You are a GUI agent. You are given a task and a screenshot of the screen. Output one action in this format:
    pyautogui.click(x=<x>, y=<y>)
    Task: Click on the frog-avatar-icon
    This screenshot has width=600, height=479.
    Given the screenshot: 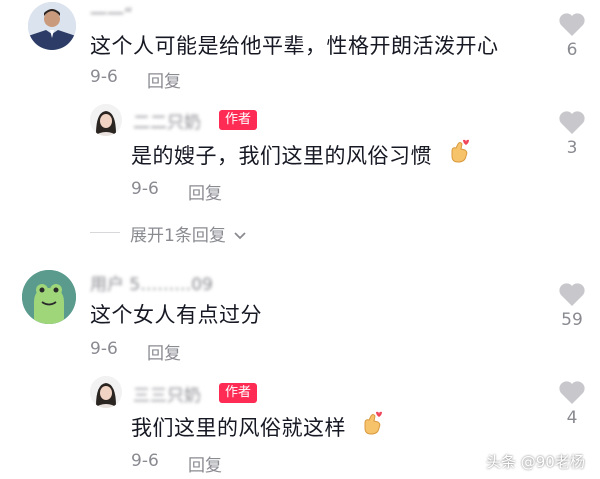 What is the action you would take?
    pyautogui.click(x=49, y=297)
    